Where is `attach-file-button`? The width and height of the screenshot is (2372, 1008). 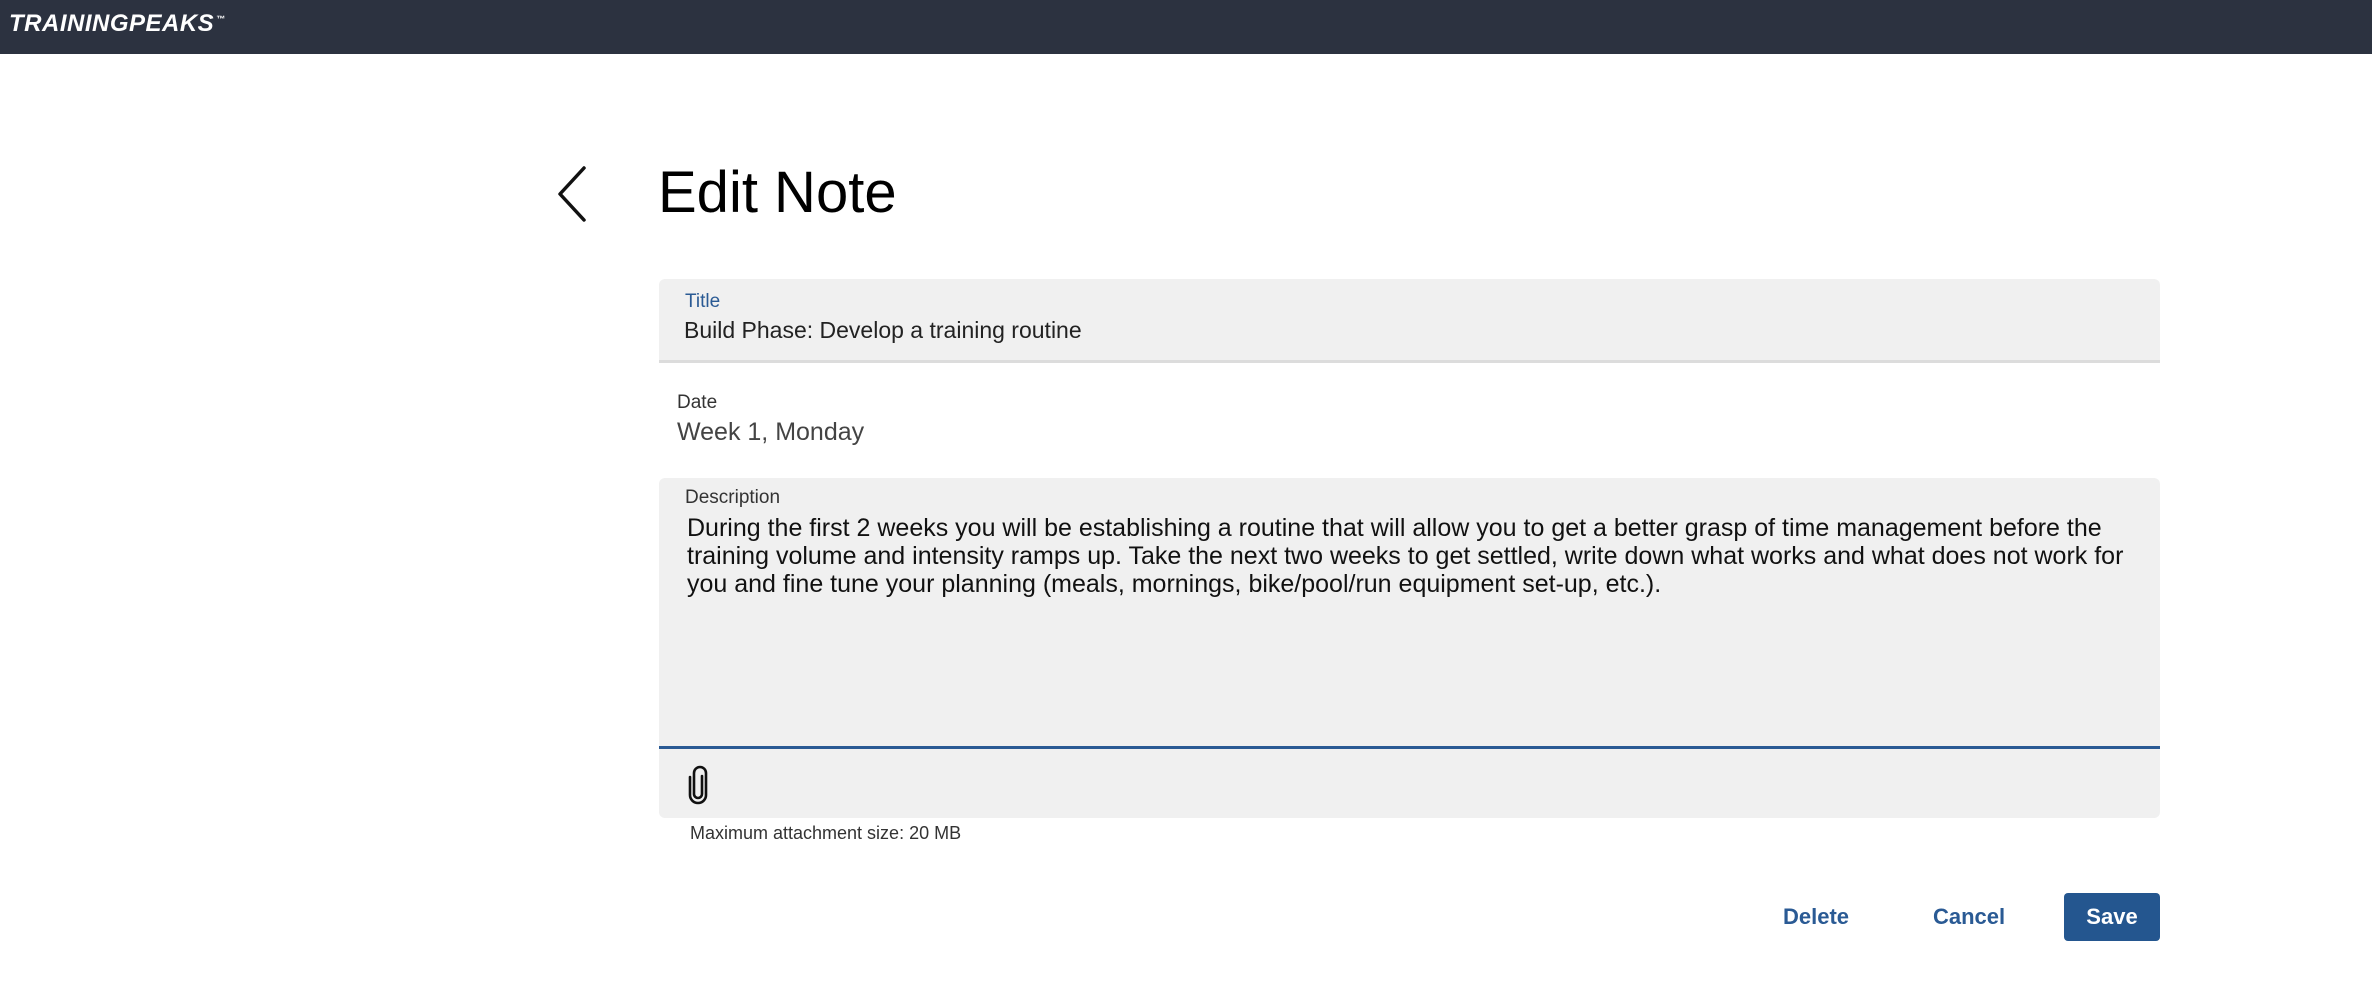
attach-file-button is located at coordinates (698, 785).